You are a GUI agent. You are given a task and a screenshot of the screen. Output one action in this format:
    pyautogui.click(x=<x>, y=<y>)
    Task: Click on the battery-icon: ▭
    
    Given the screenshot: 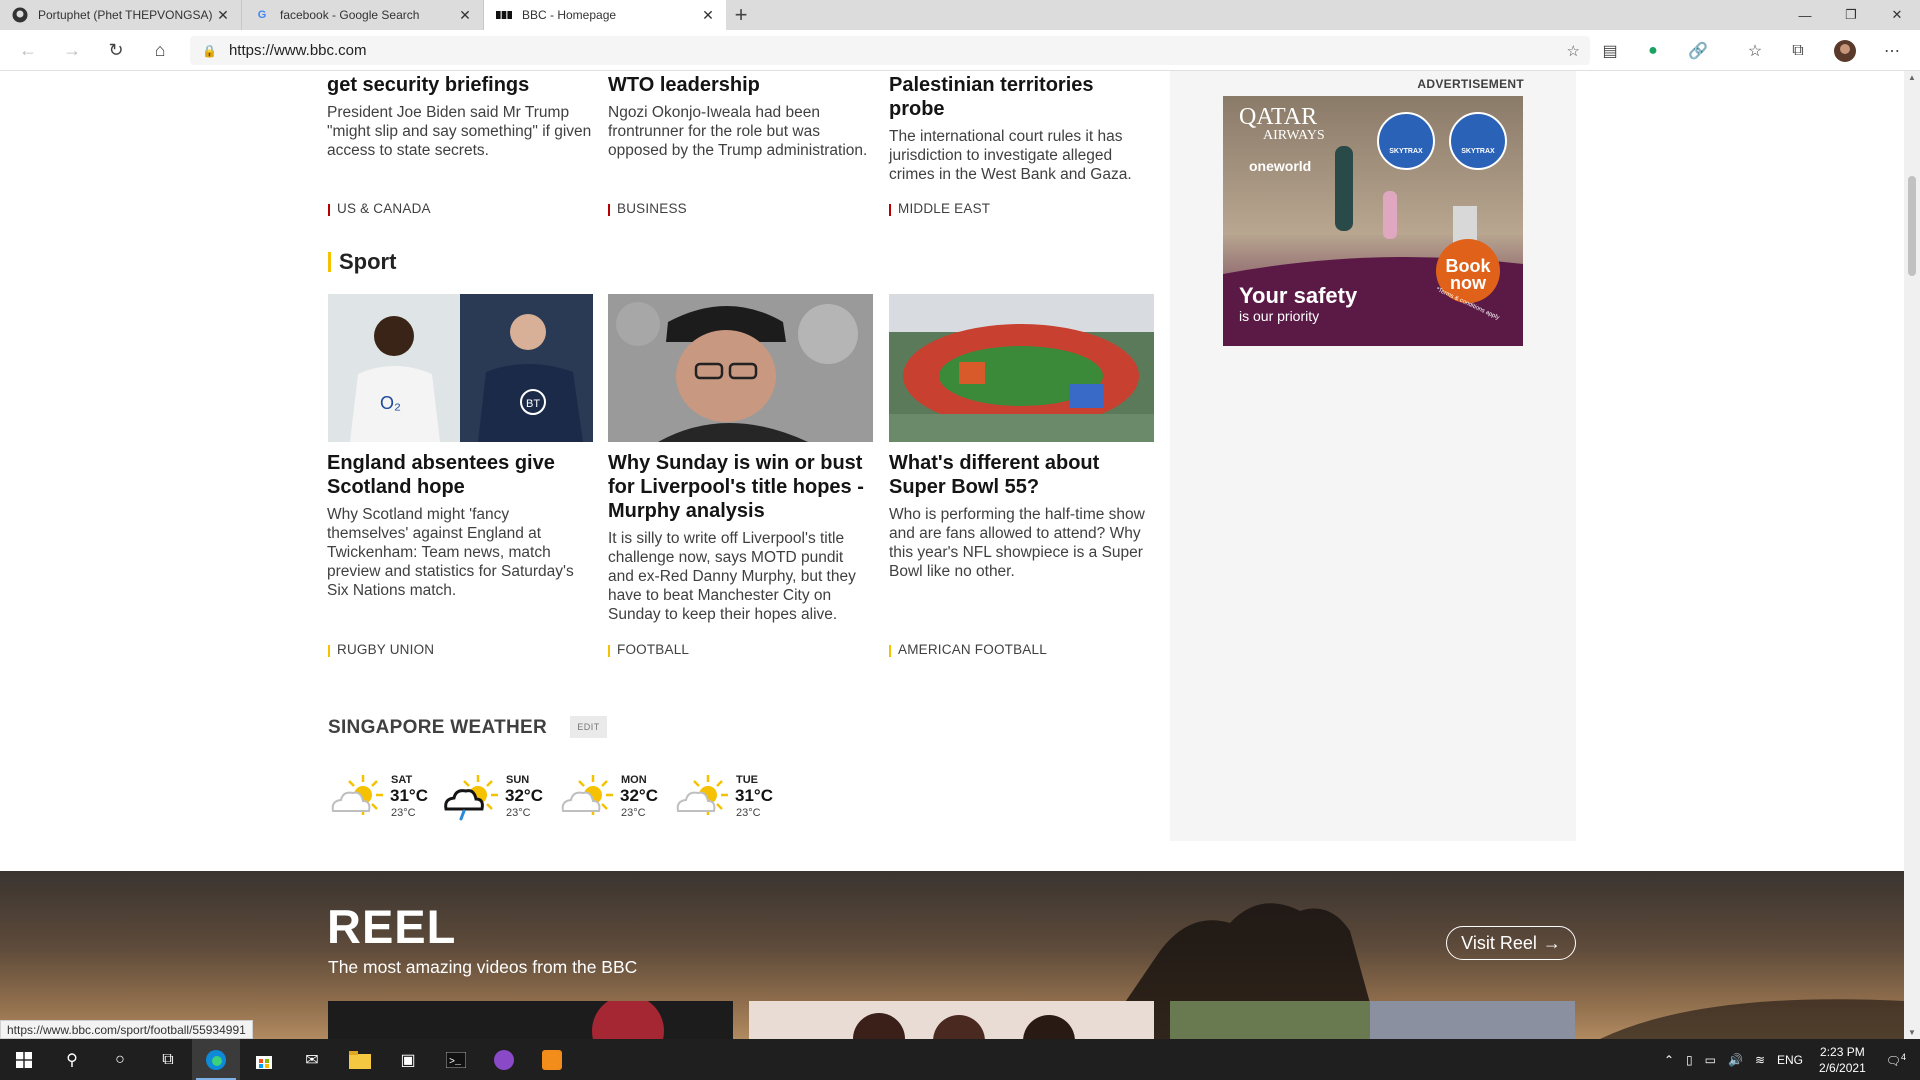 What is the action you would take?
    pyautogui.click(x=1710, y=1060)
    